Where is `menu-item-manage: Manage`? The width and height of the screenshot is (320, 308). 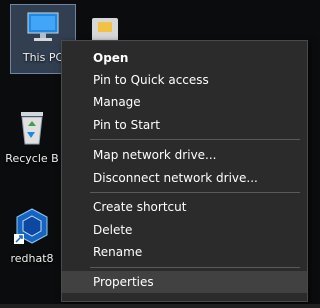 menu-item-manage: Manage is located at coordinates (184, 102).